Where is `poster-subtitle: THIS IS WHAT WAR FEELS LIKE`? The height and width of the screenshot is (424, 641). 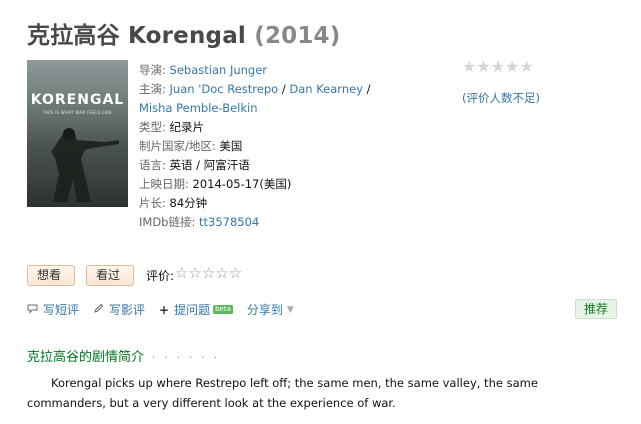
poster-subtitle: THIS IS WHAT WAR FEELS LIKE is located at coordinates (77, 112).